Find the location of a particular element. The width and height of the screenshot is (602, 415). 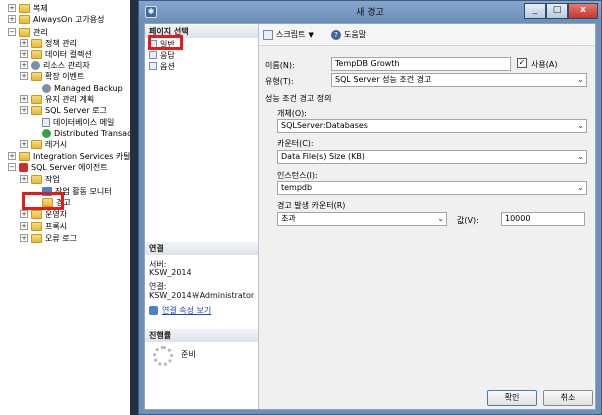

tree-item-label: 확장 이벤트 is located at coordinates (65, 76).